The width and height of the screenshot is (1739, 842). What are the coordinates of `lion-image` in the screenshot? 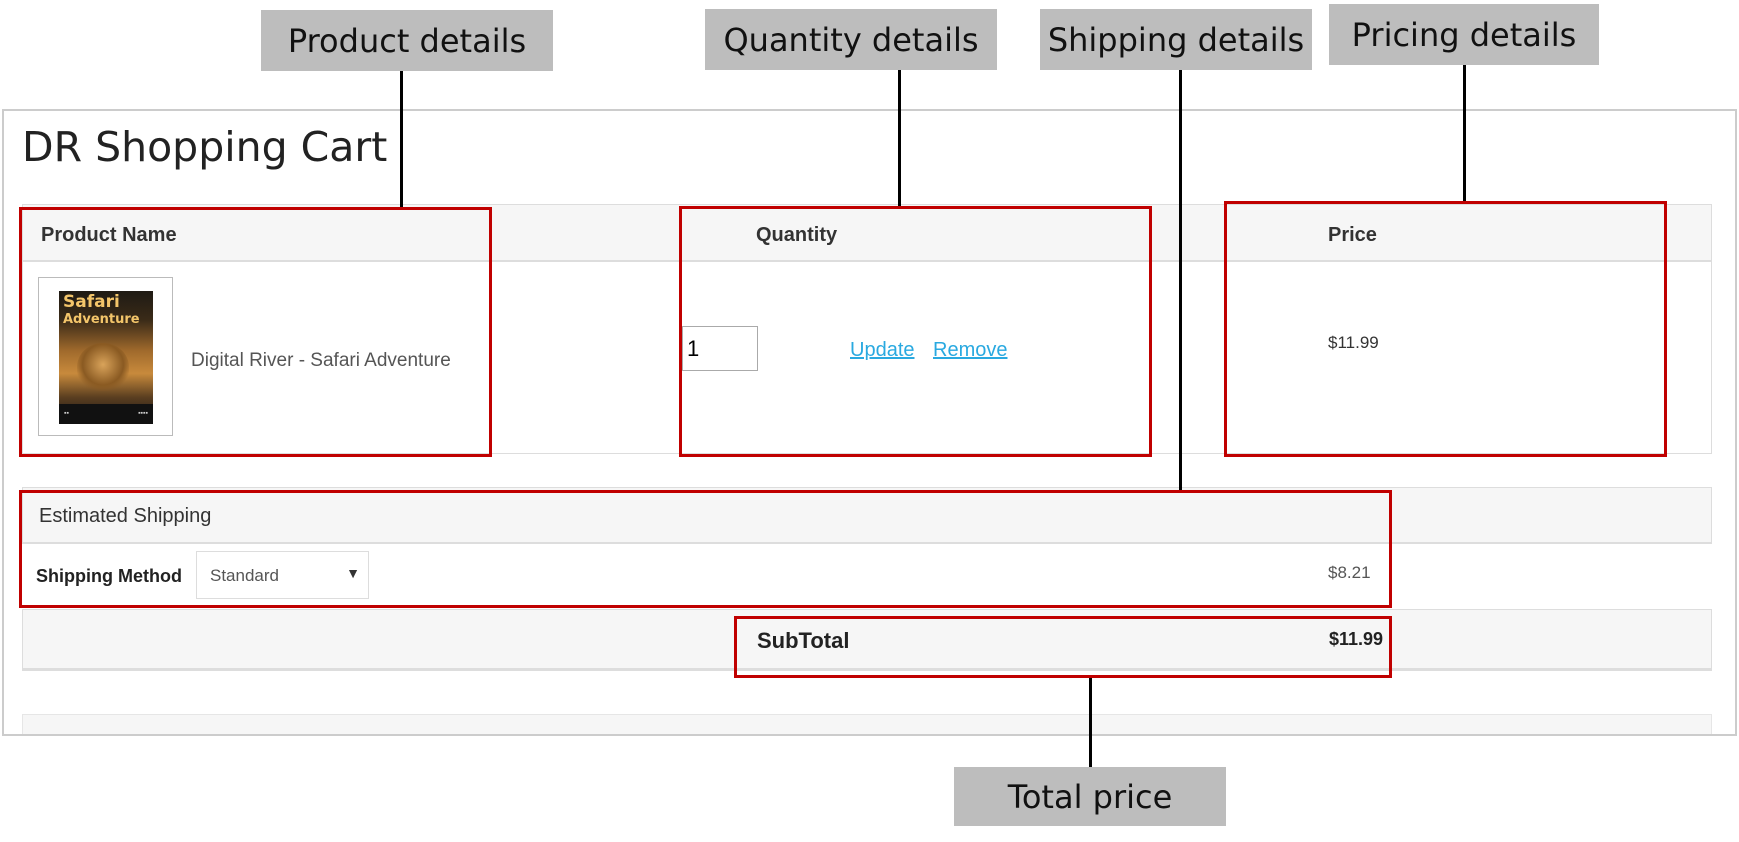 It's located at (103, 367).